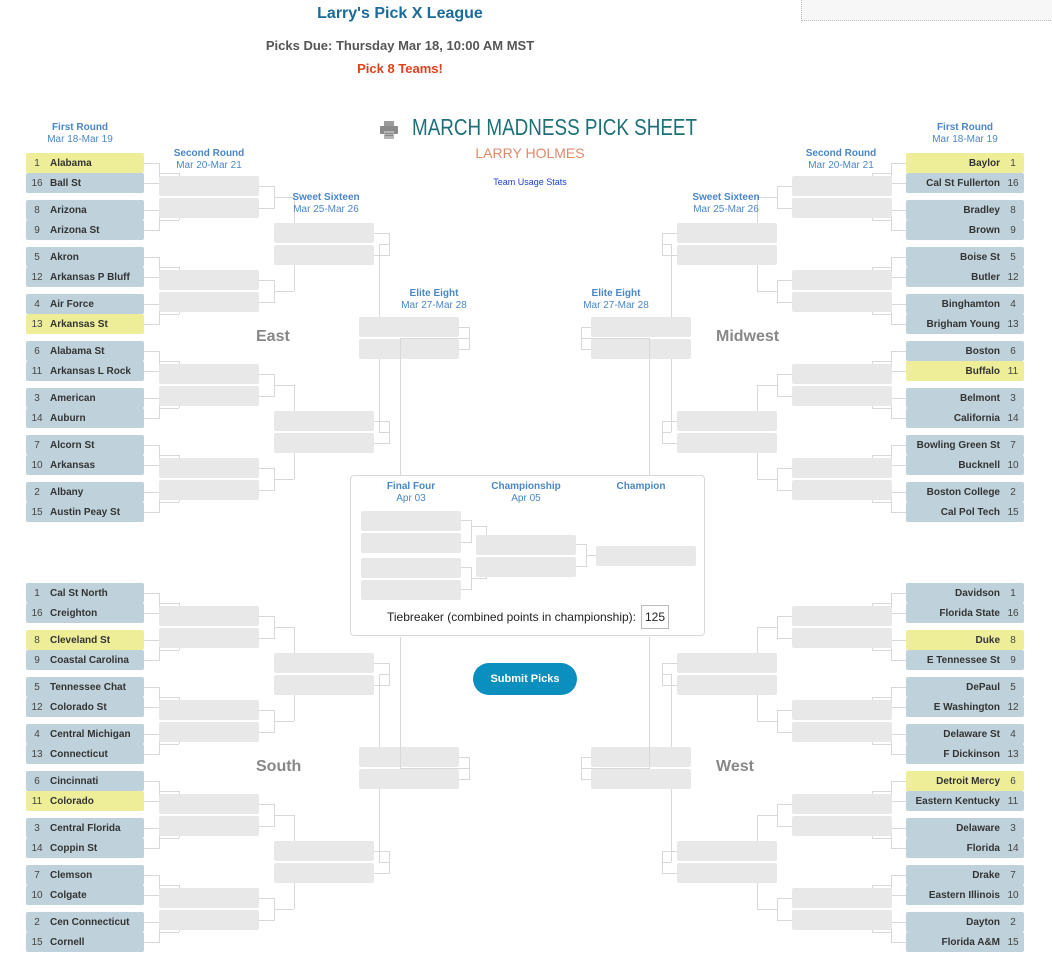  What do you see at coordinates (965, 593) in the screenshot?
I see `team-entry: Davidson 1` at bounding box center [965, 593].